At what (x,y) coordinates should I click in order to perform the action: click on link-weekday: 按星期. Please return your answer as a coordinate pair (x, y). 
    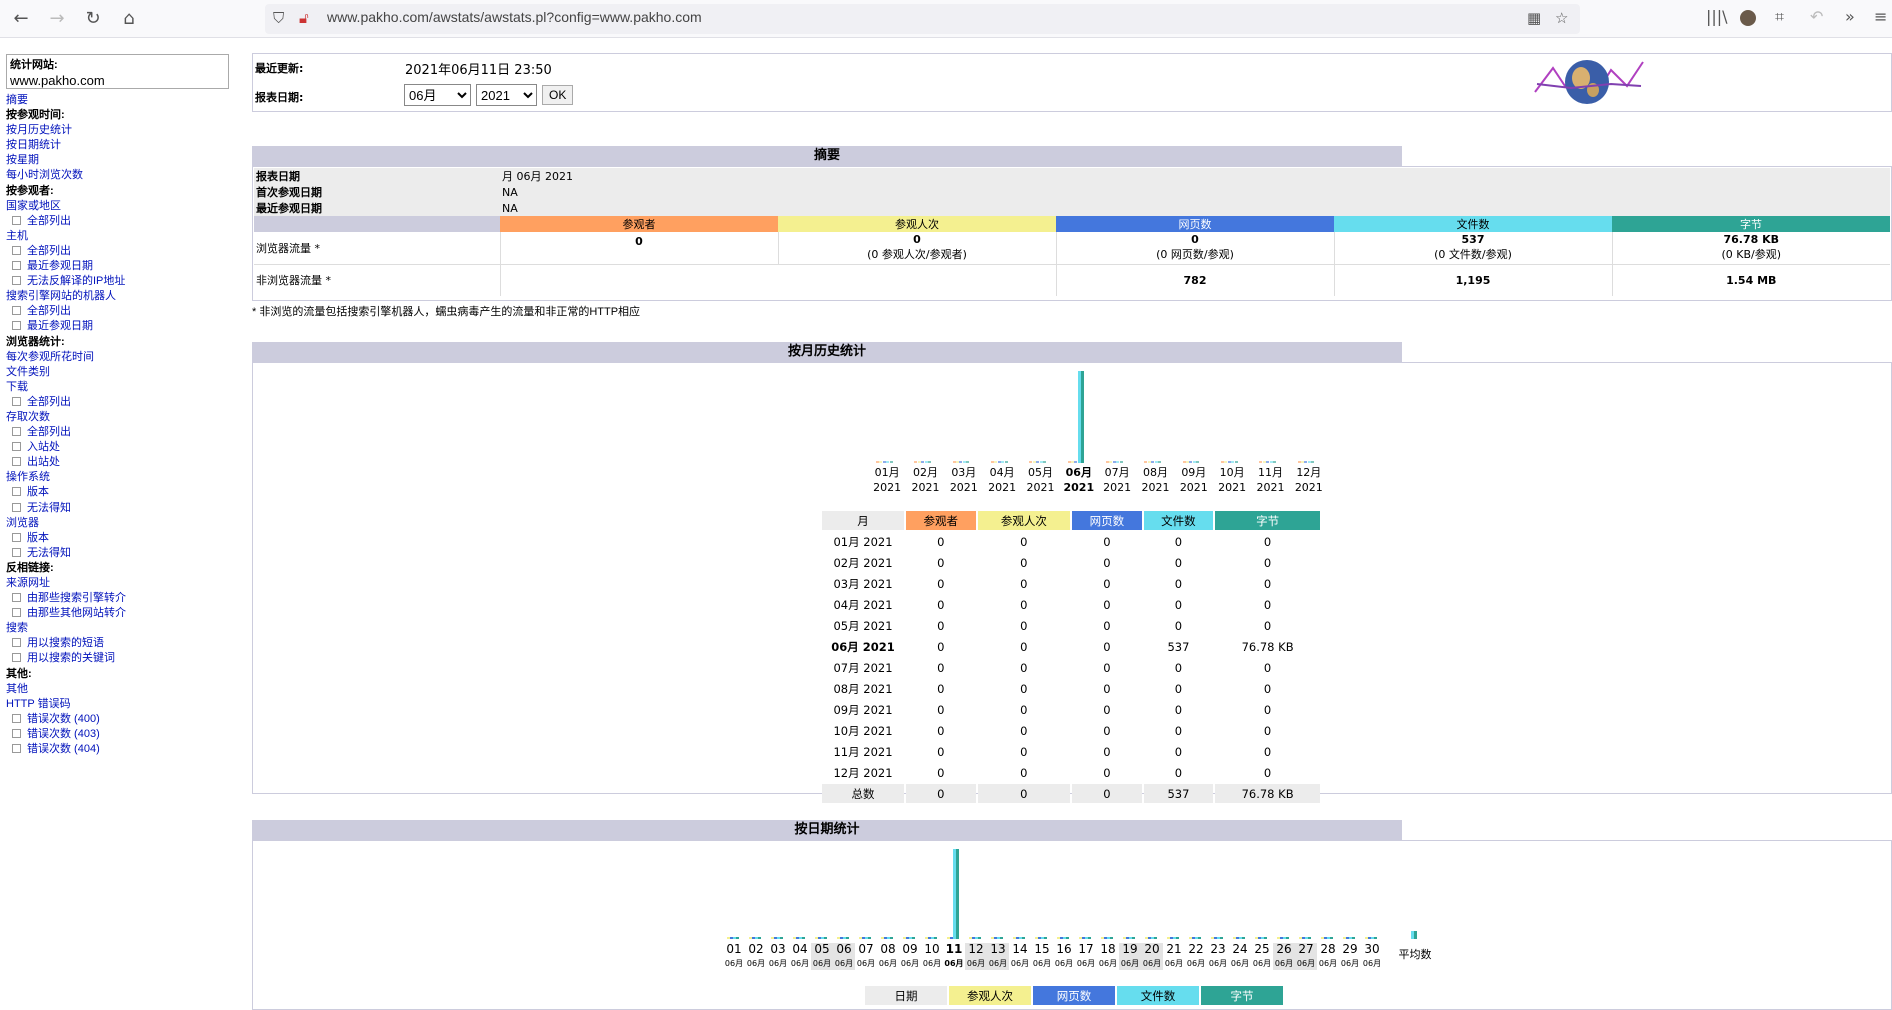
    Looking at the image, I should click on (22, 160).